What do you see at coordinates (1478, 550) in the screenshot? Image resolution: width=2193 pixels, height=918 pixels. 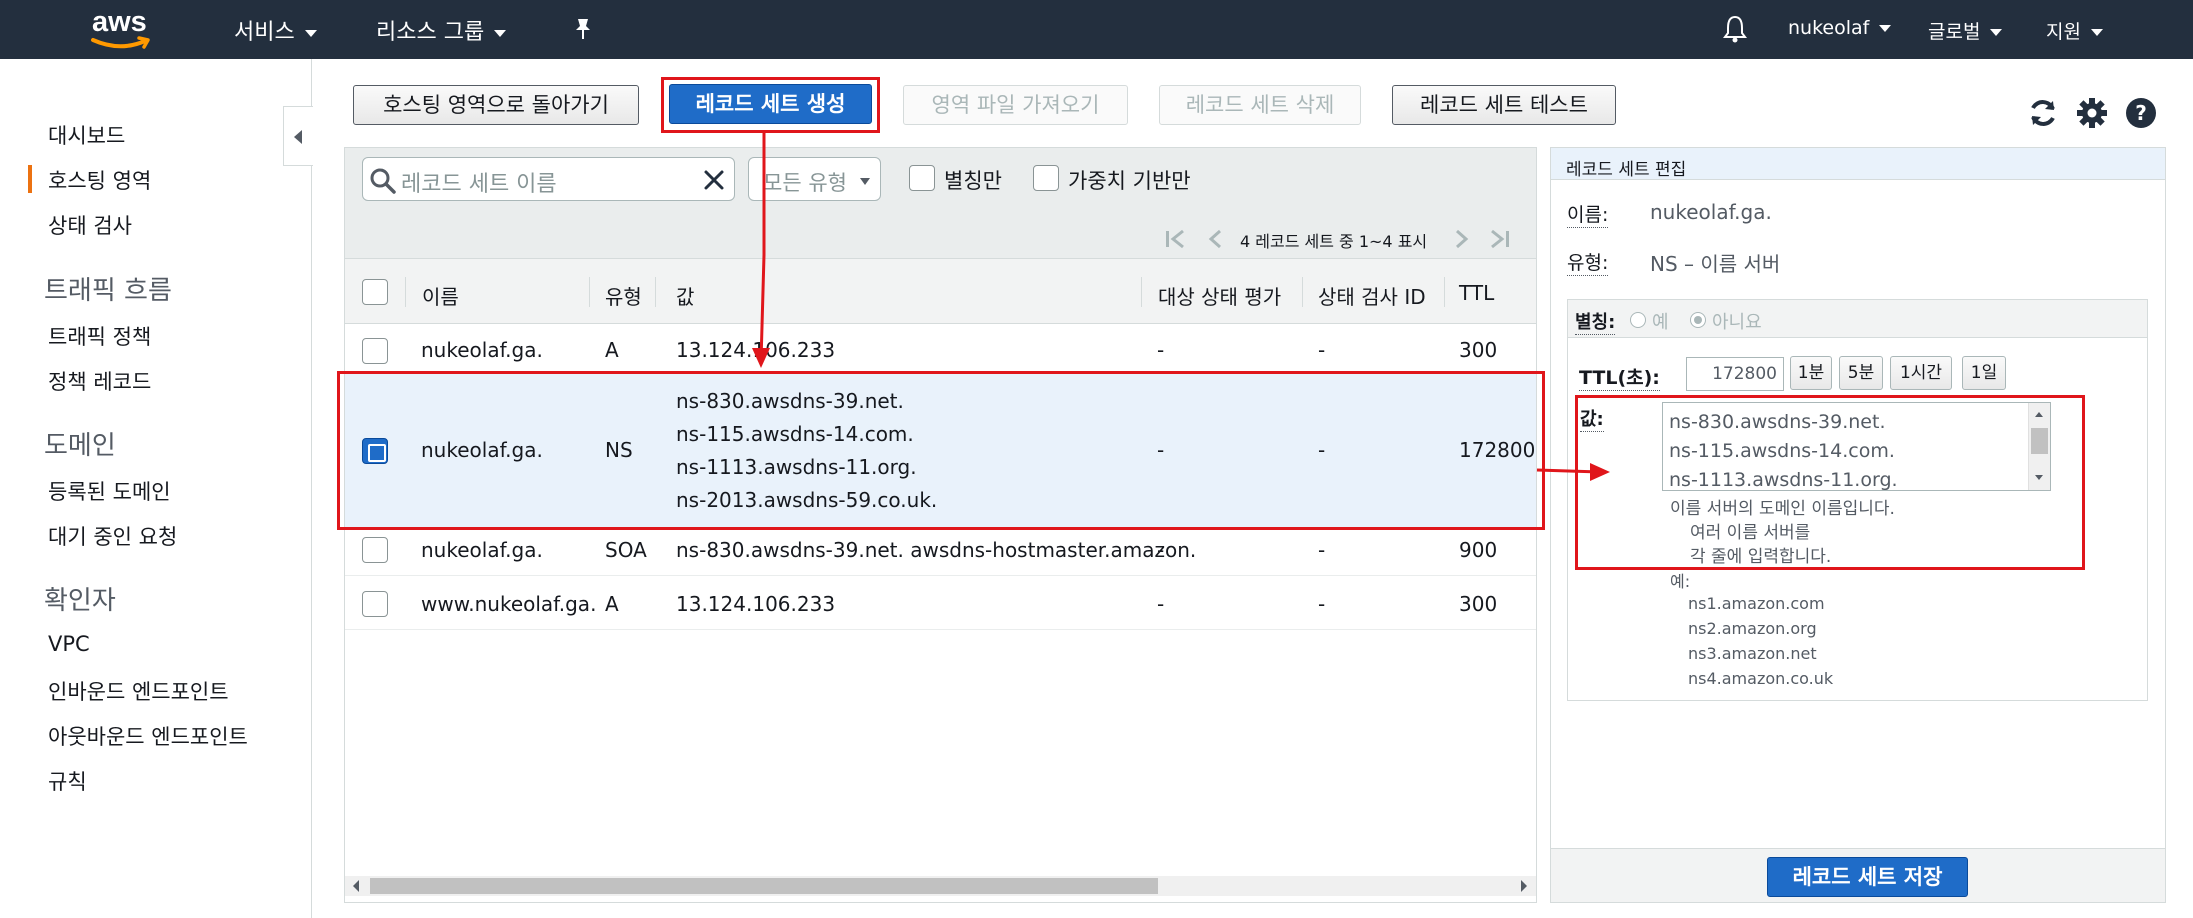 I see `record-ttl: 900` at bounding box center [1478, 550].